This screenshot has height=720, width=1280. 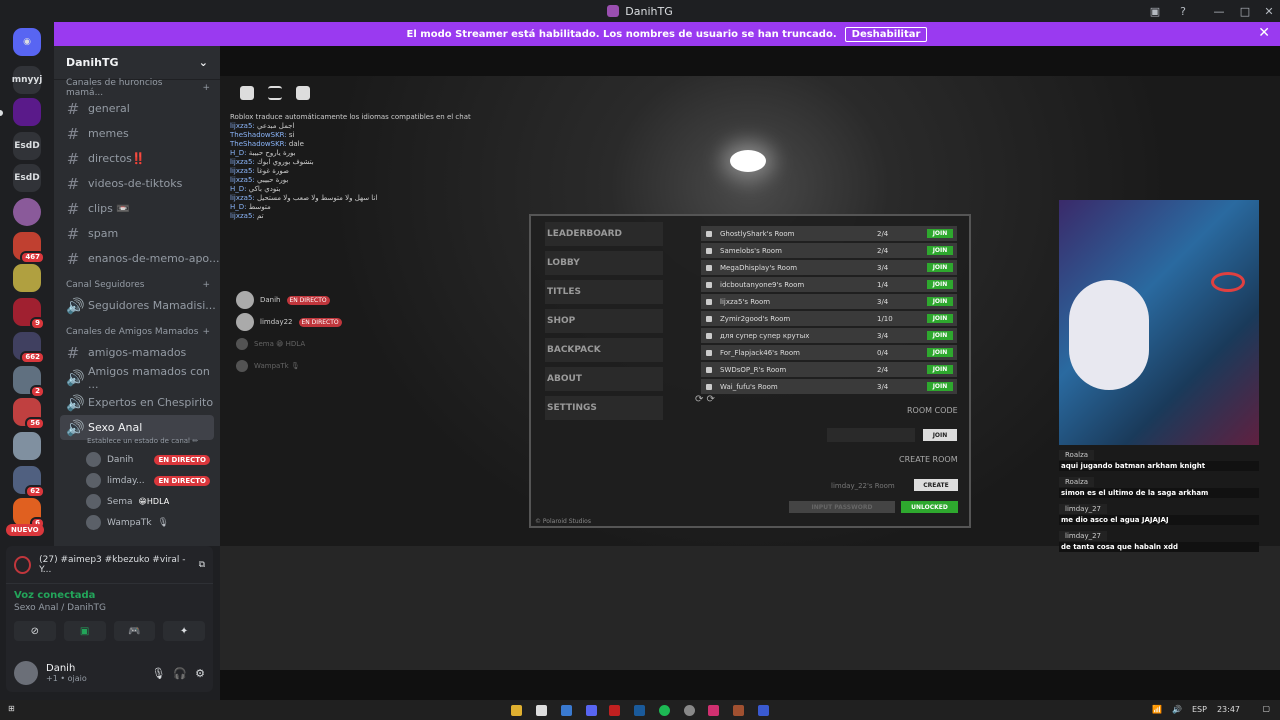 What do you see at coordinates (705, 399) in the screenshot?
I see `refresh-icon: ⟳ ⟳` at bounding box center [705, 399].